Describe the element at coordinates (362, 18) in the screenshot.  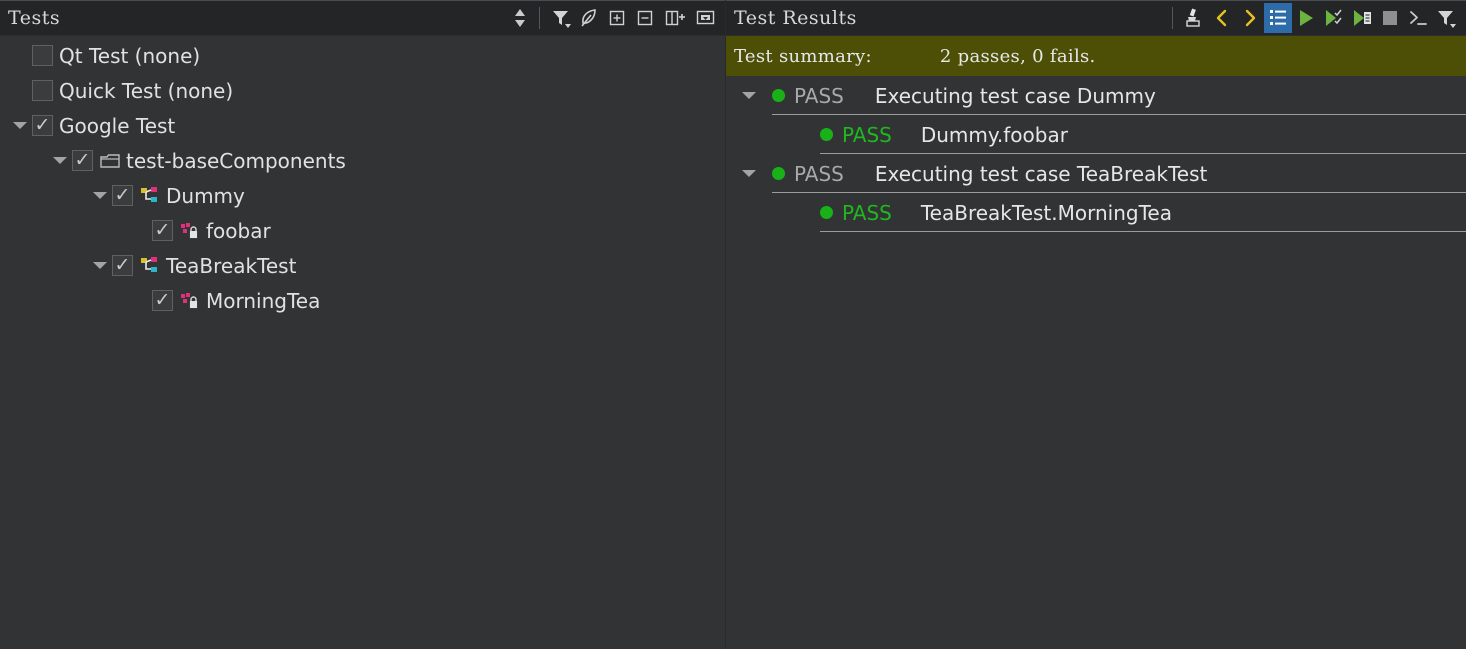
I see `tests-panel-header: Tests` at that location.